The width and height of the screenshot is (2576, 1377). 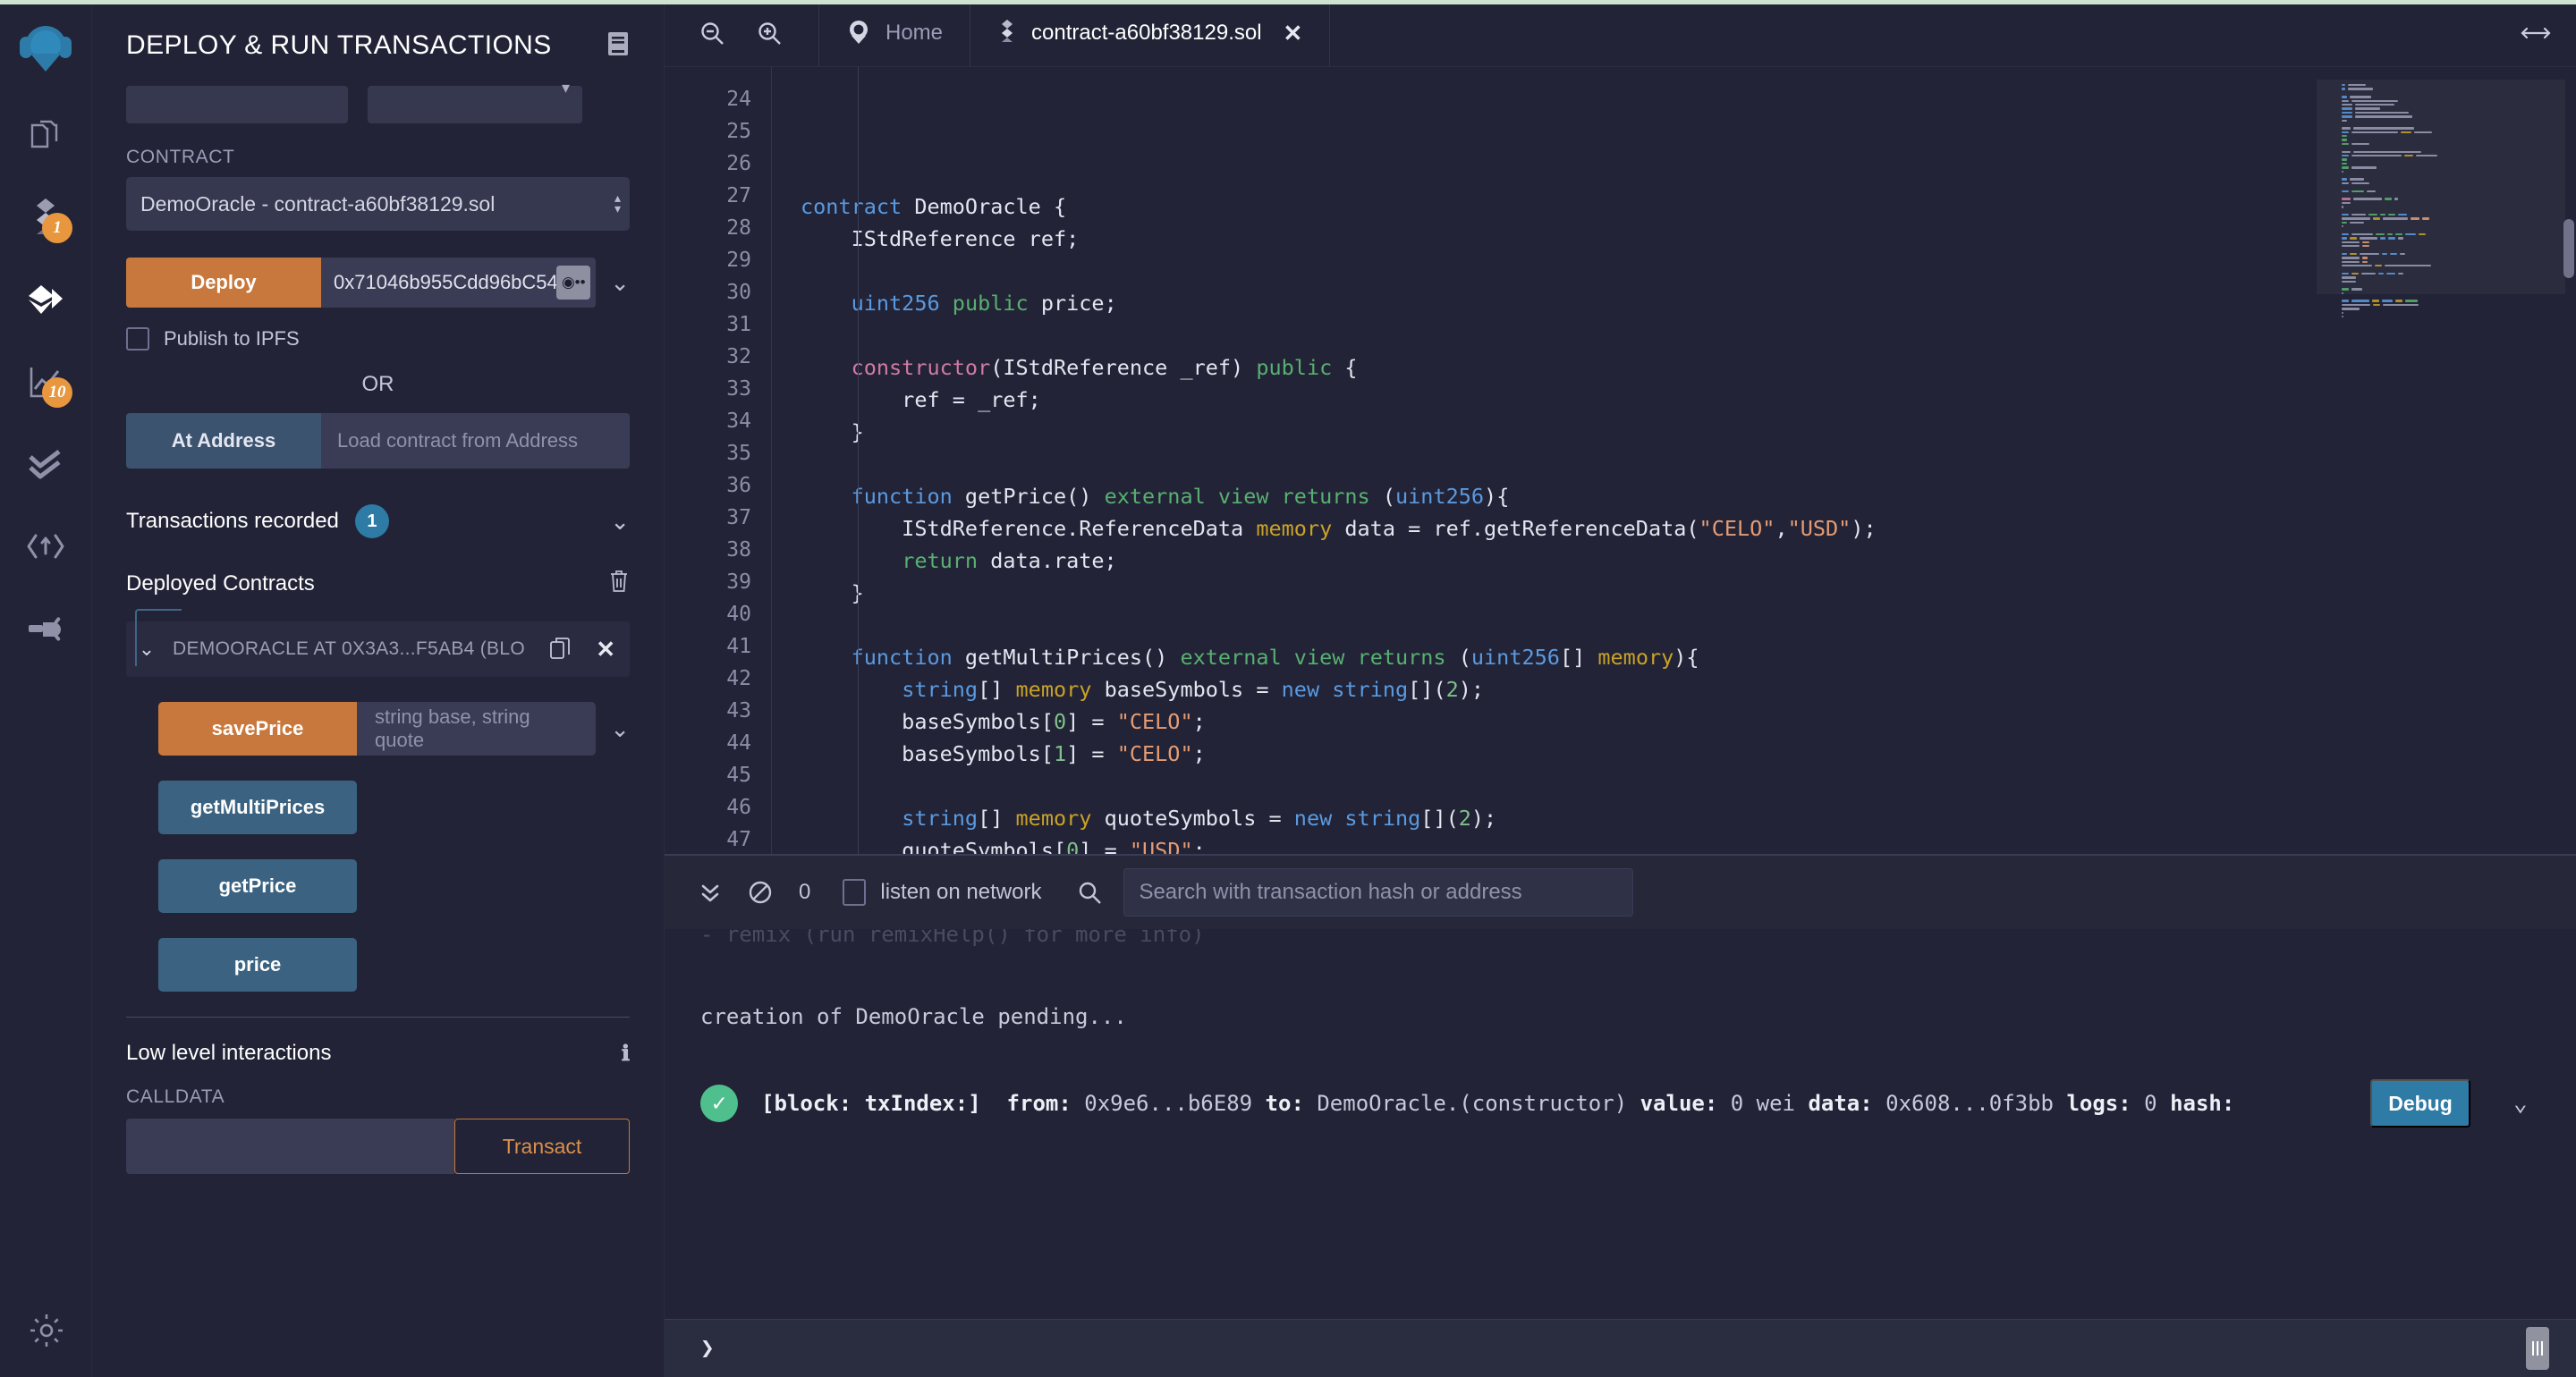 What do you see at coordinates (2536, 33) in the screenshot?
I see `expand-horizontal-icon` at bounding box center [2536, 33].